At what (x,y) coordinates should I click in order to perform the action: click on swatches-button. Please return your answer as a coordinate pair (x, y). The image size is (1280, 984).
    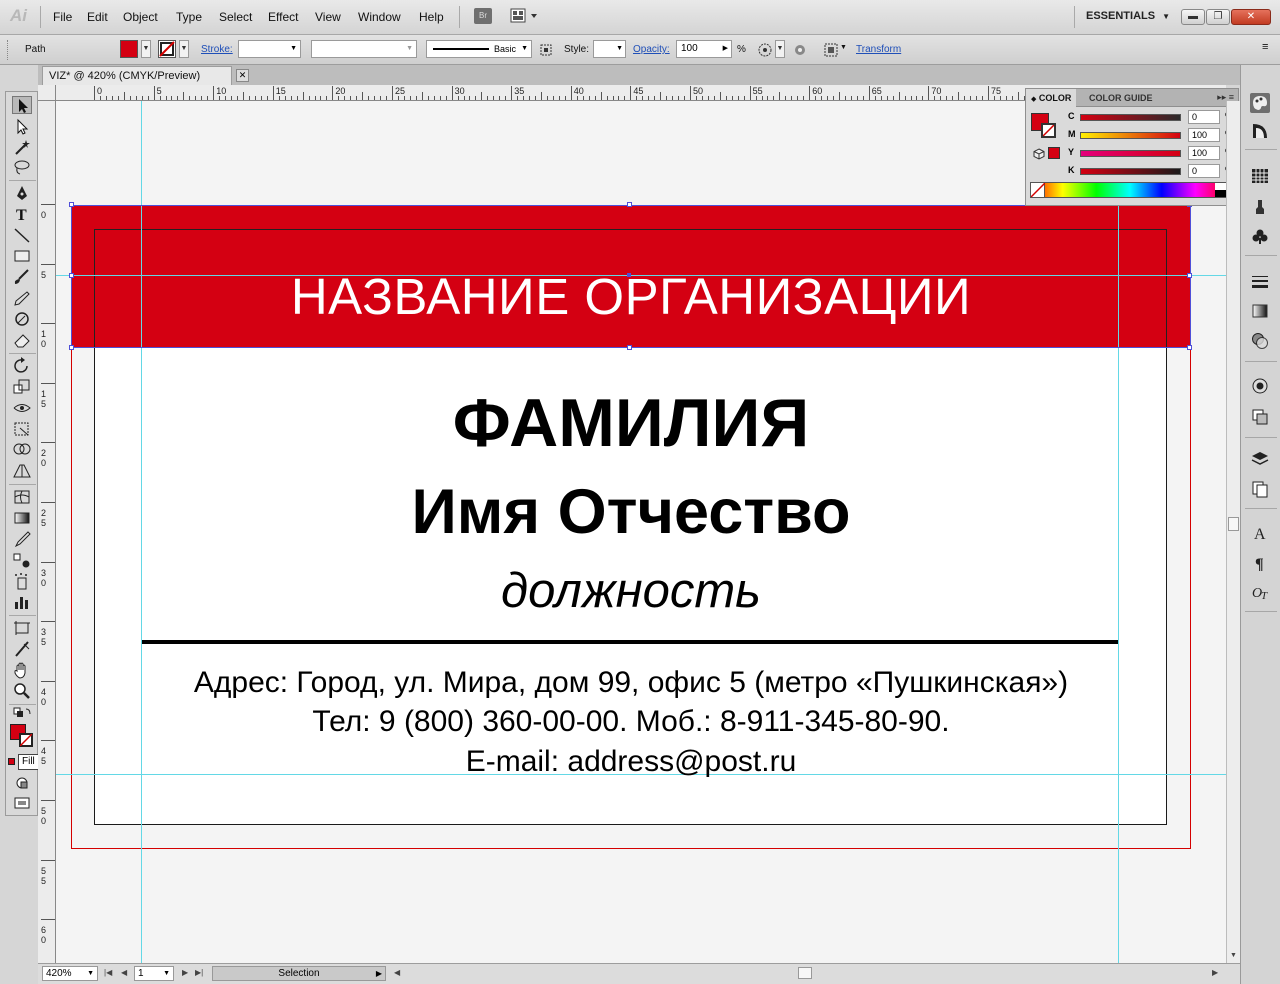
    Looking at the image, I should click on (1260, 176).